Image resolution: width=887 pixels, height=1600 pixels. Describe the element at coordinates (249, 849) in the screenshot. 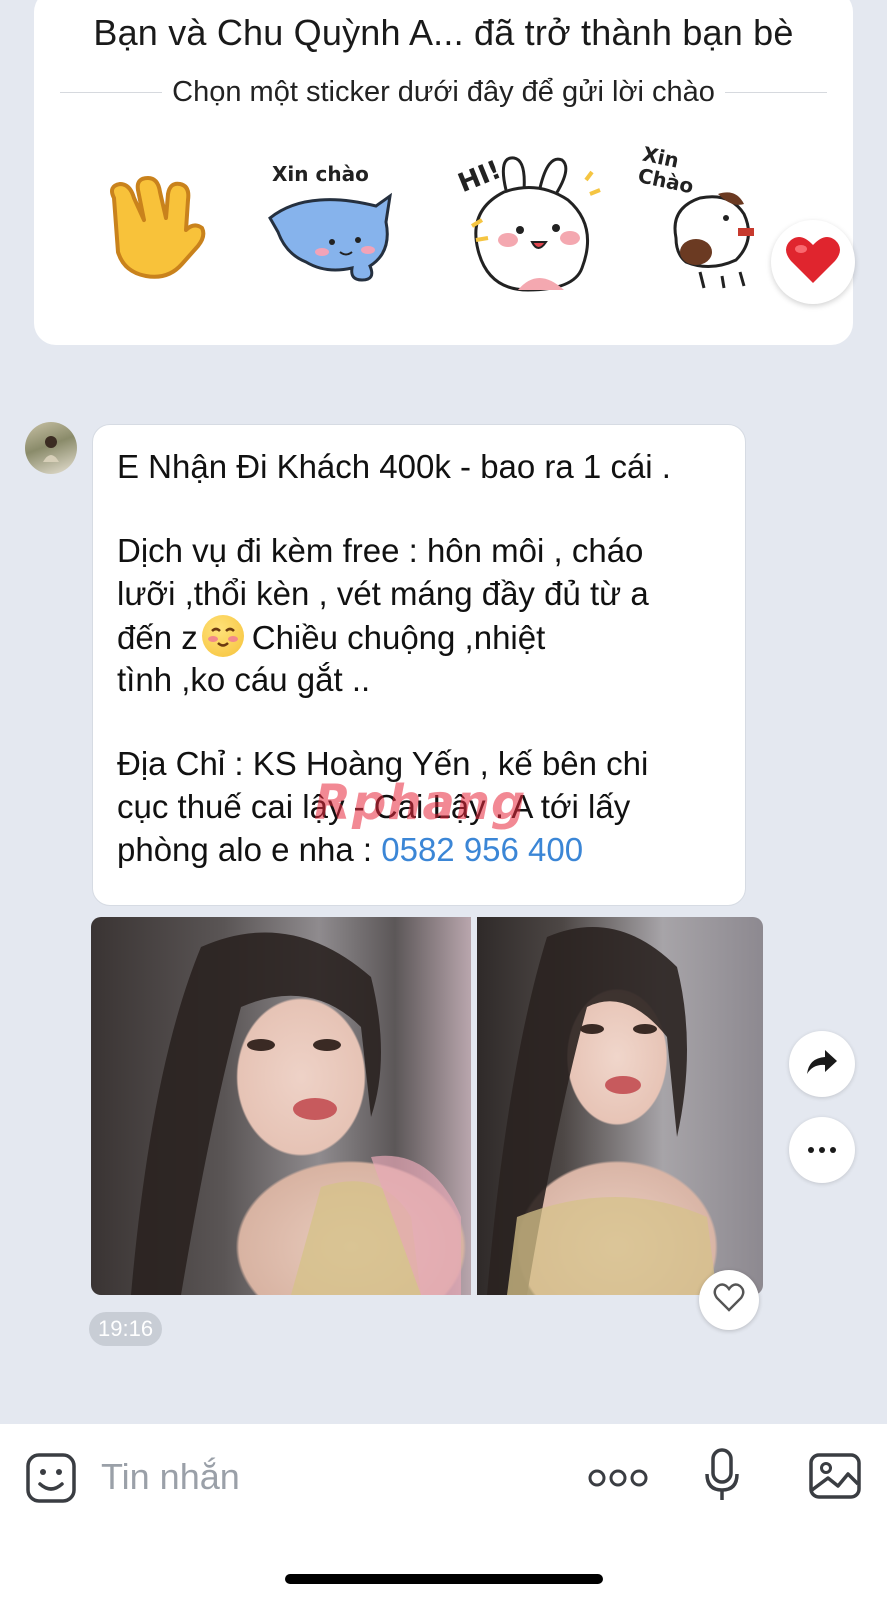

I see `message-text-segment: phòng alo e nha :` at that location.